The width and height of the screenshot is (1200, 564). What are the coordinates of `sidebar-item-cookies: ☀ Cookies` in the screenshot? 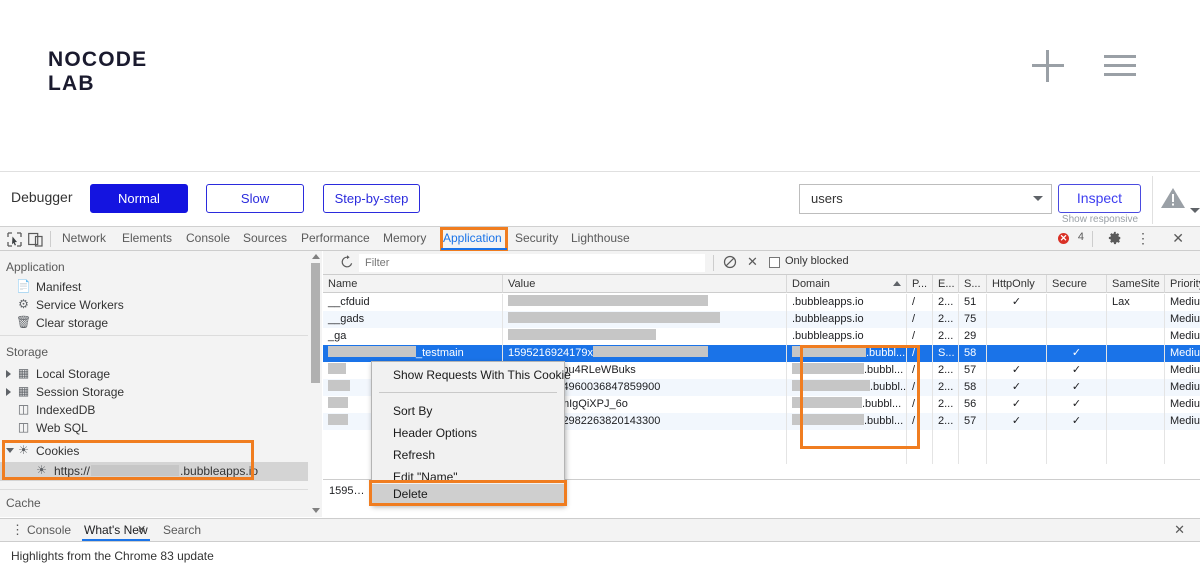 It's located at (160, 451).